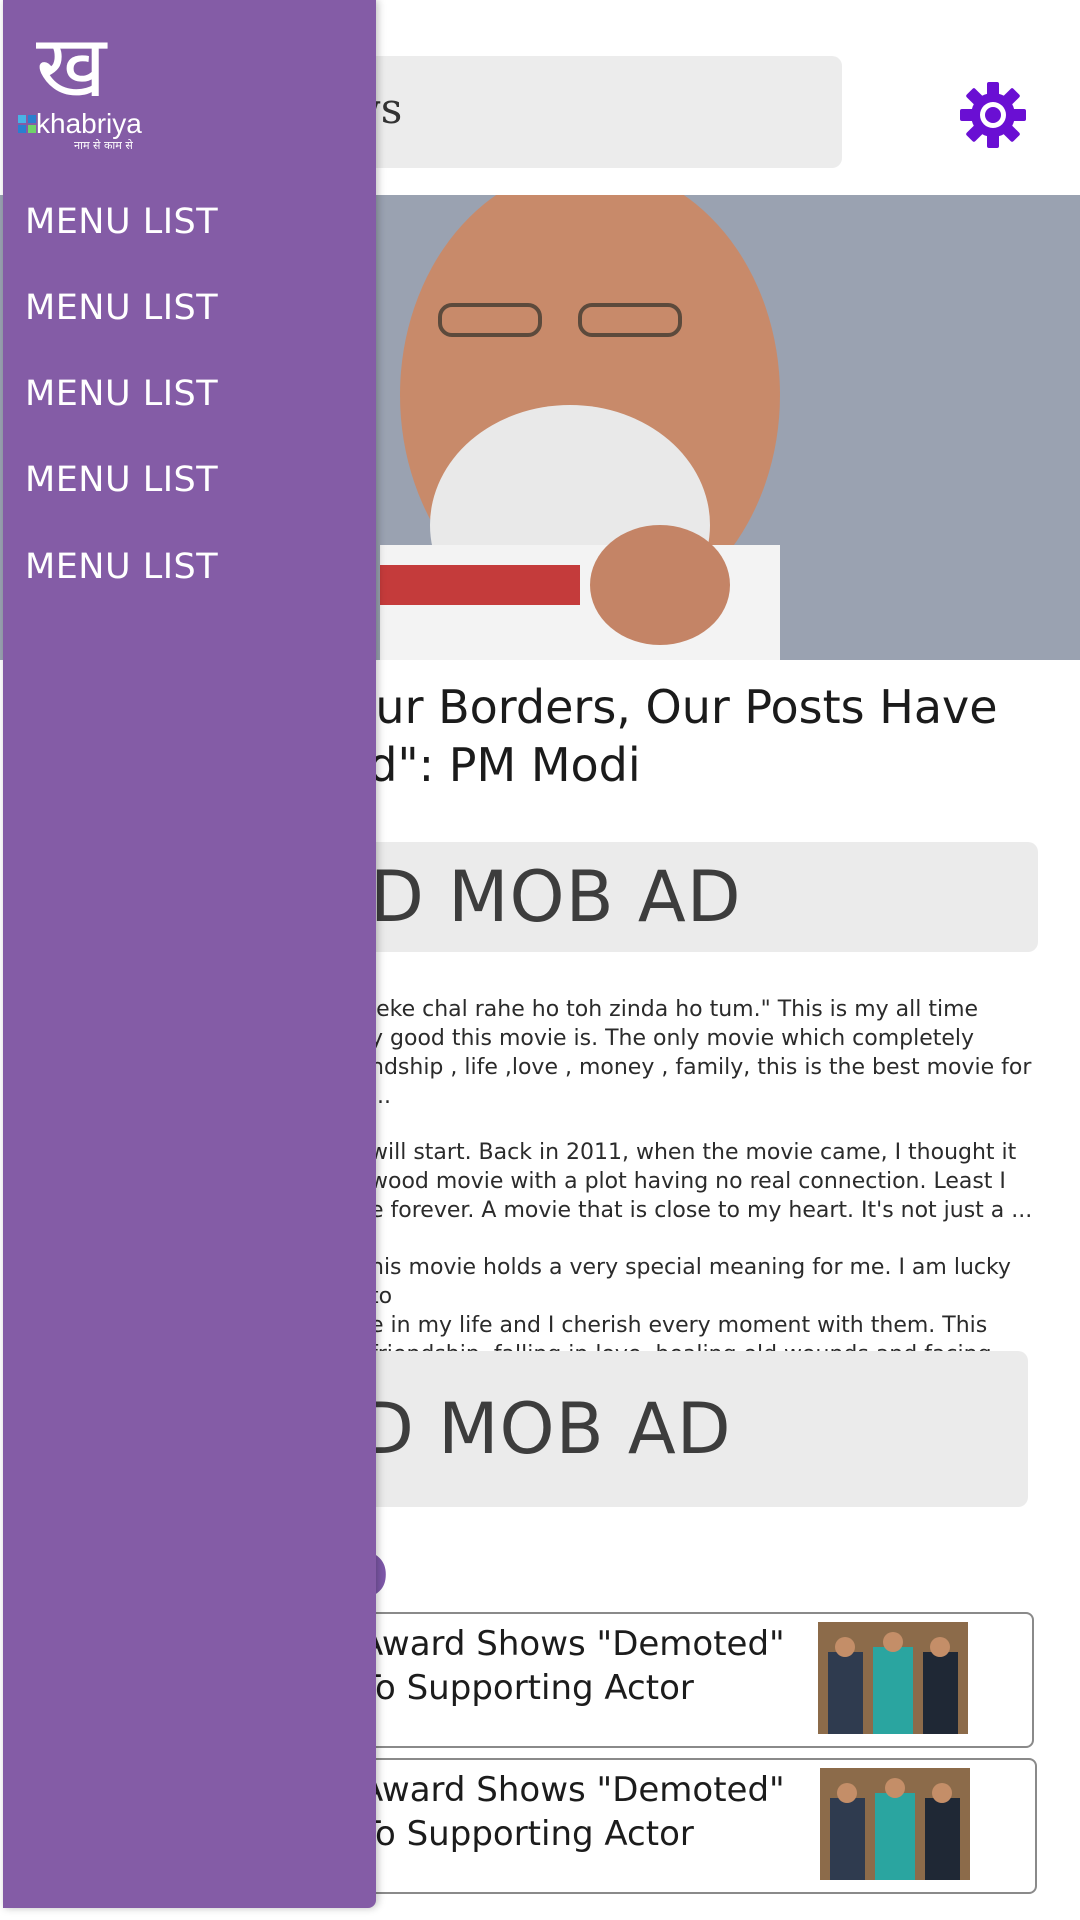  Describe the element at coordinates (103, 145) in the screenshot. I see `logo-tagline: नाम से काम से` at that location.